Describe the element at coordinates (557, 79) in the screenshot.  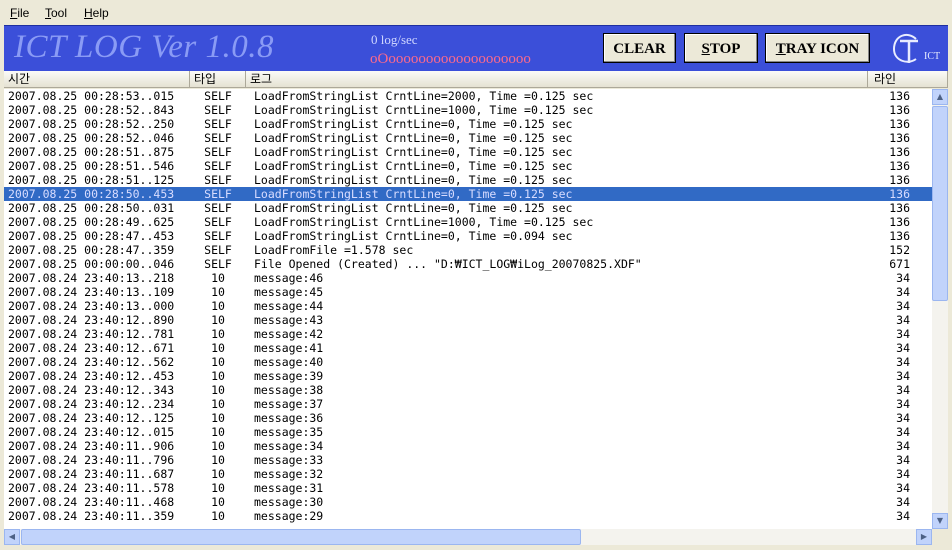
I see `column-log: 로그` at that location.